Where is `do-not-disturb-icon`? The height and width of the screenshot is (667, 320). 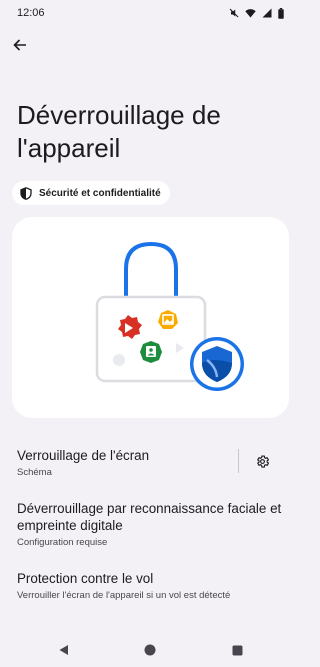
do-not-disturb-icon is located at coordinates (234, 13).